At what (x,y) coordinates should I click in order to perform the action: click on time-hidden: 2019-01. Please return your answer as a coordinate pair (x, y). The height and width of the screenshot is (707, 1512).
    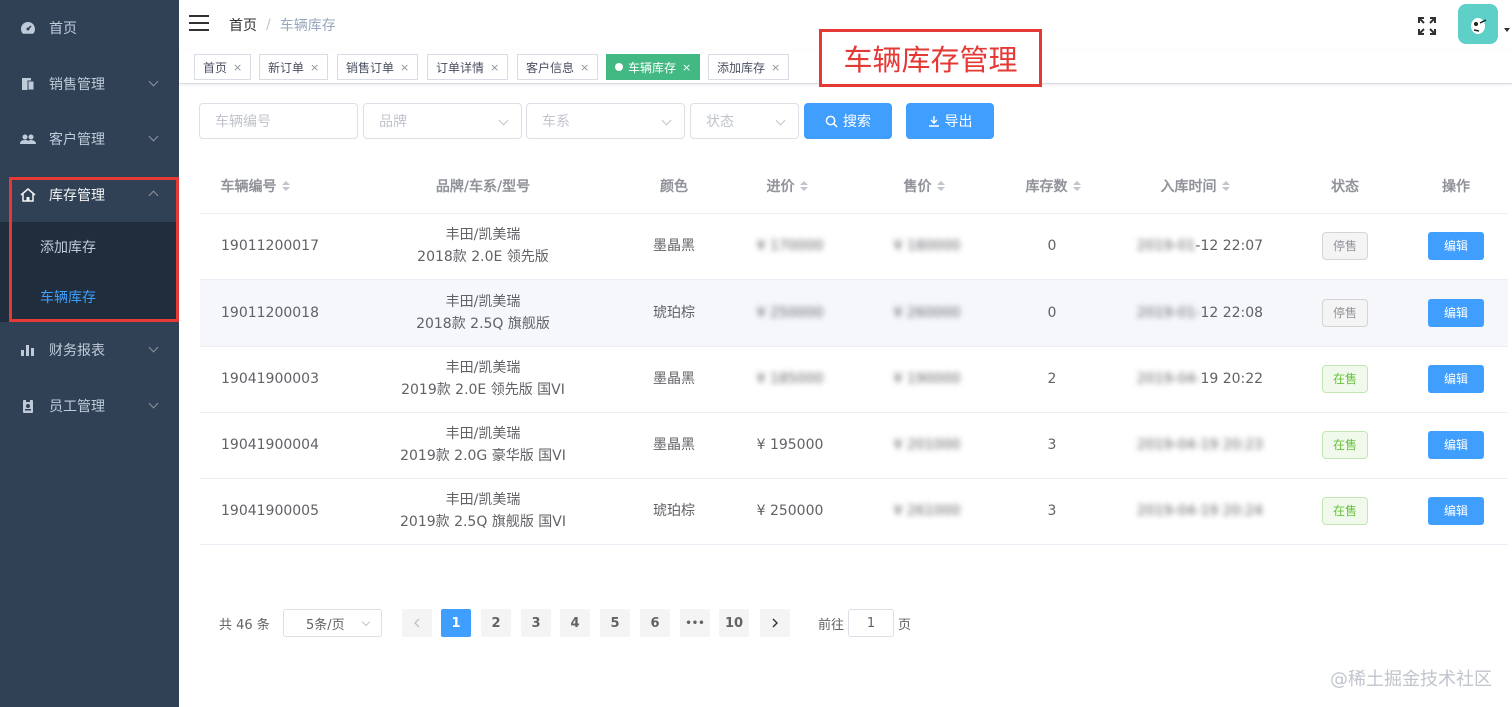
    Looking at the image, I should click on (1166, 246).